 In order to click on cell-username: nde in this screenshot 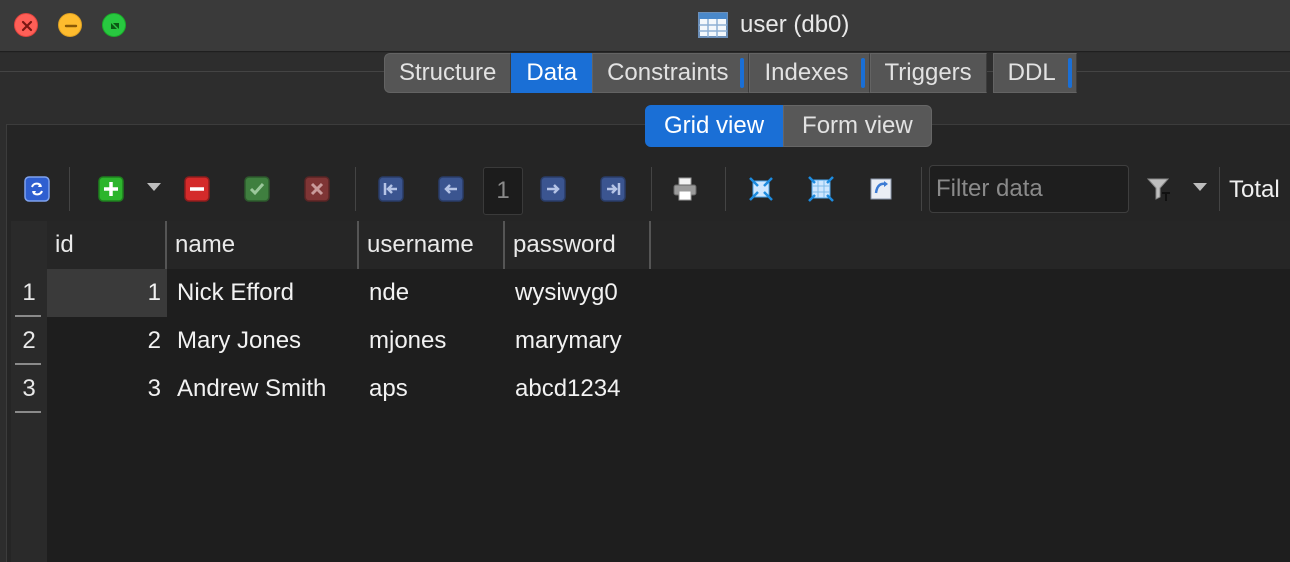, I will do `click(432, 293)`.